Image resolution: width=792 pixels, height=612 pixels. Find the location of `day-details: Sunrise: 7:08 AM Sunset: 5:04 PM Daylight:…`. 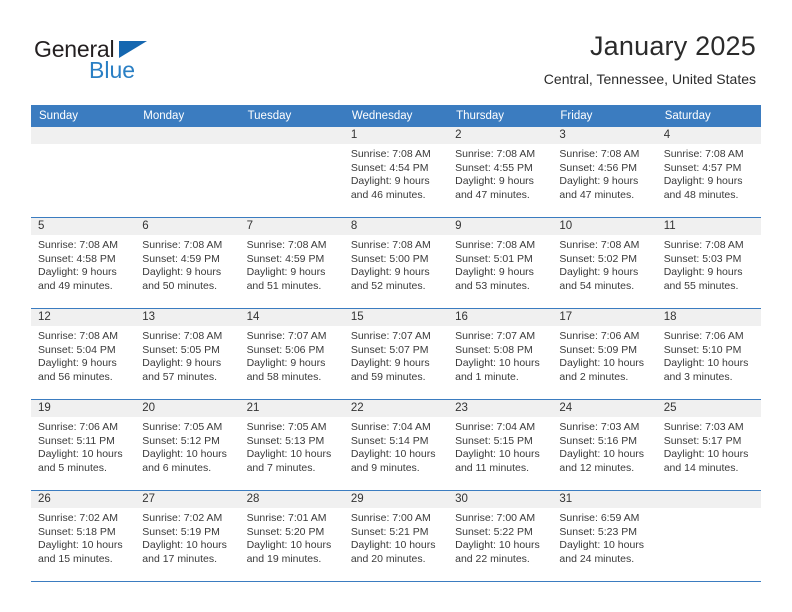

day-details: Sunrise: 7:08 AM Sunset: 5:04 PM Daylight:… is located at coordinates (83, 355).